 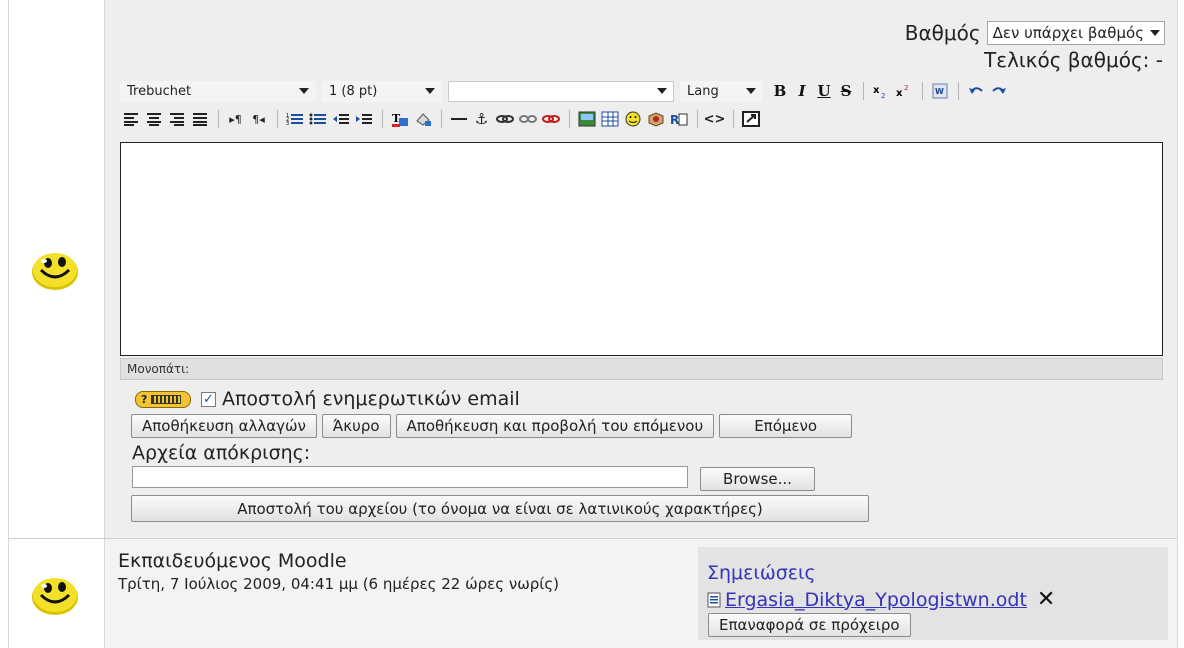 I want to click on unlink-icon, so click(x=527, y=119).